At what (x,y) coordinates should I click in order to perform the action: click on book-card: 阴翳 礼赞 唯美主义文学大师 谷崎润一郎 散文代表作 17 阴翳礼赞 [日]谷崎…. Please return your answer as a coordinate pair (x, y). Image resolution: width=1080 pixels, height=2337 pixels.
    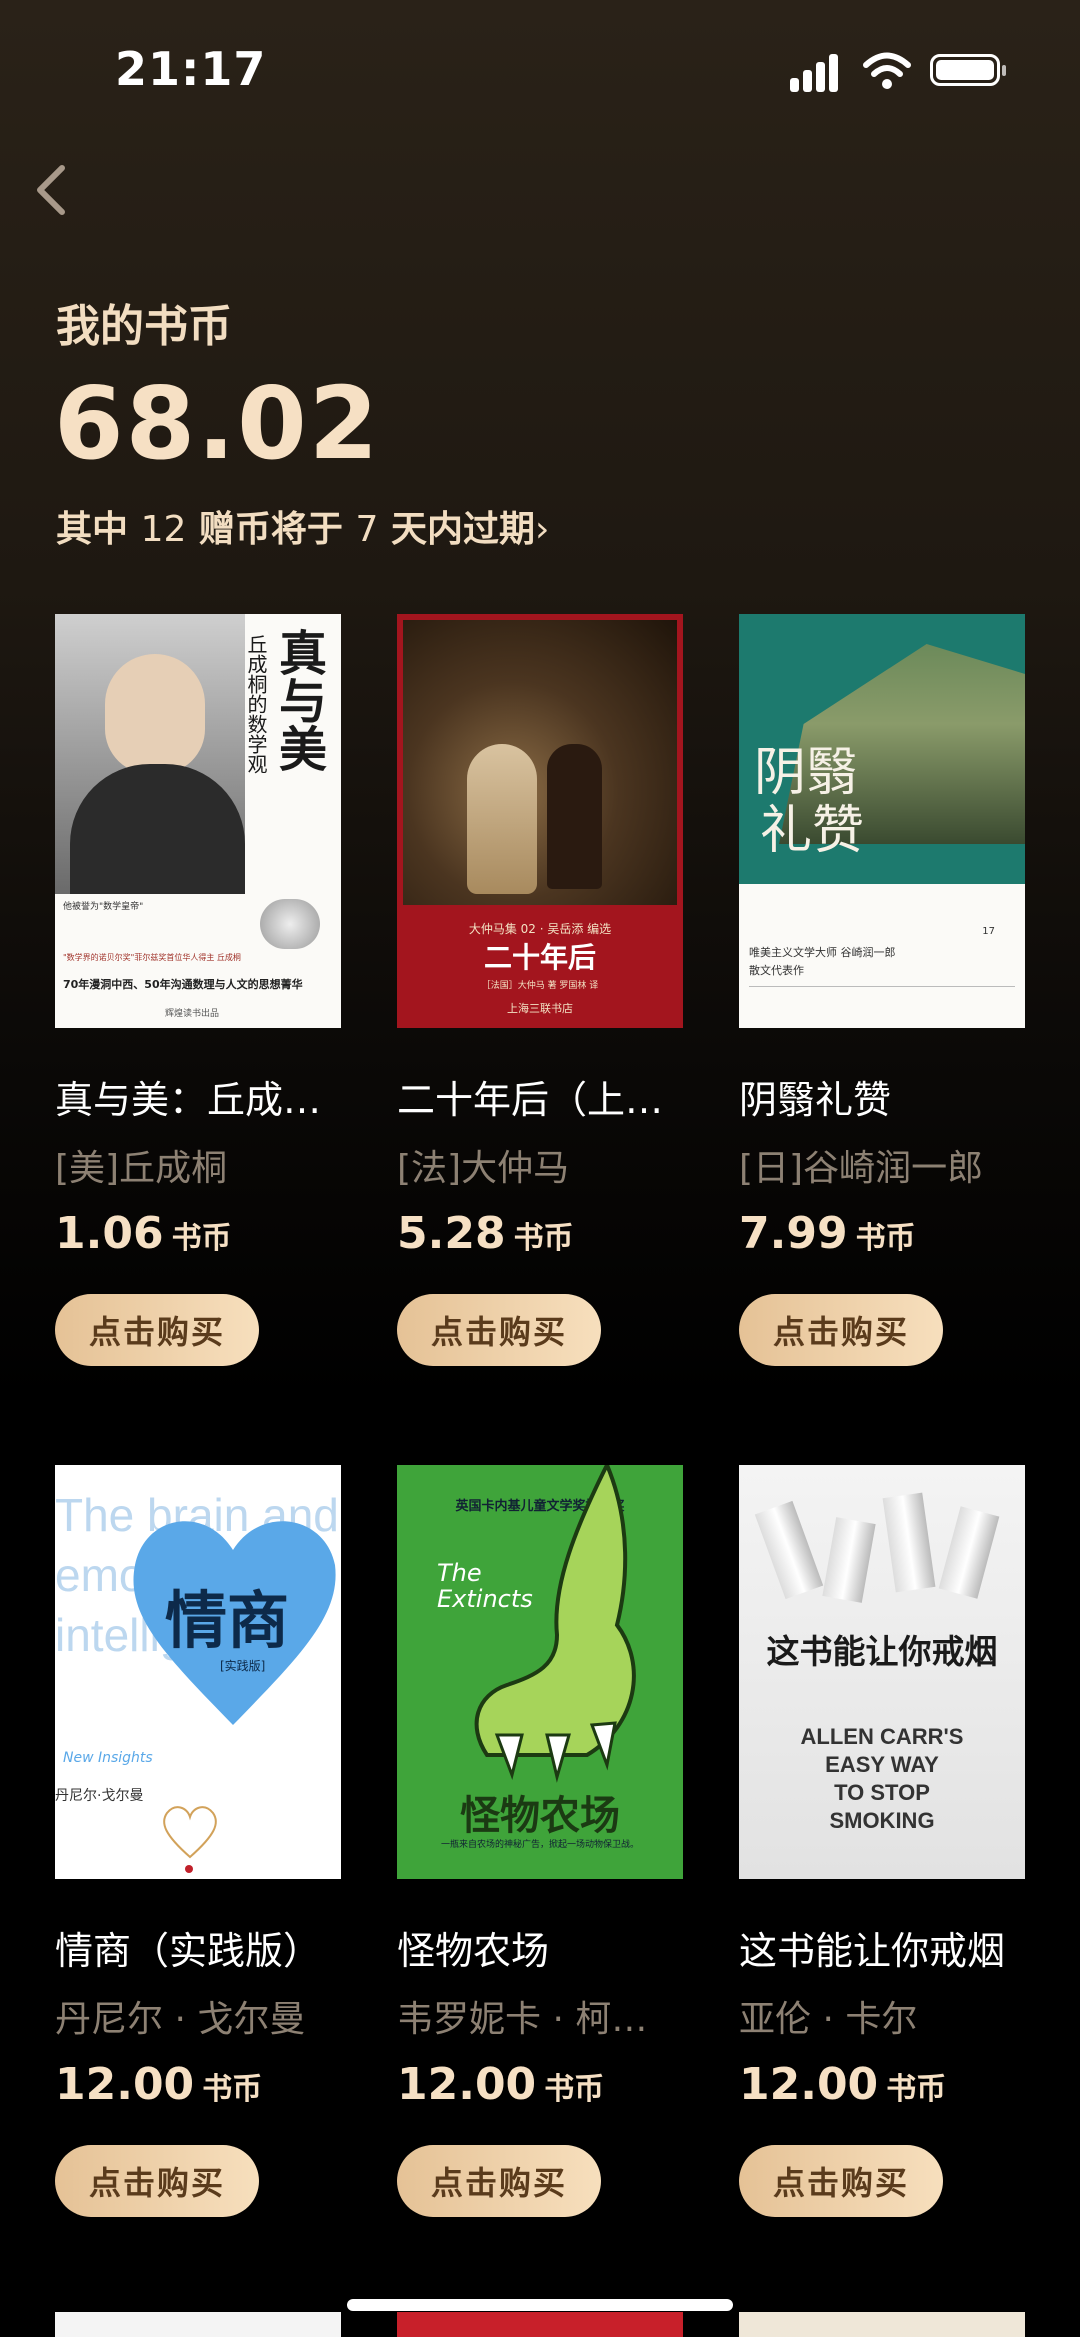
    Looking at the image, I should click on (883, 990).